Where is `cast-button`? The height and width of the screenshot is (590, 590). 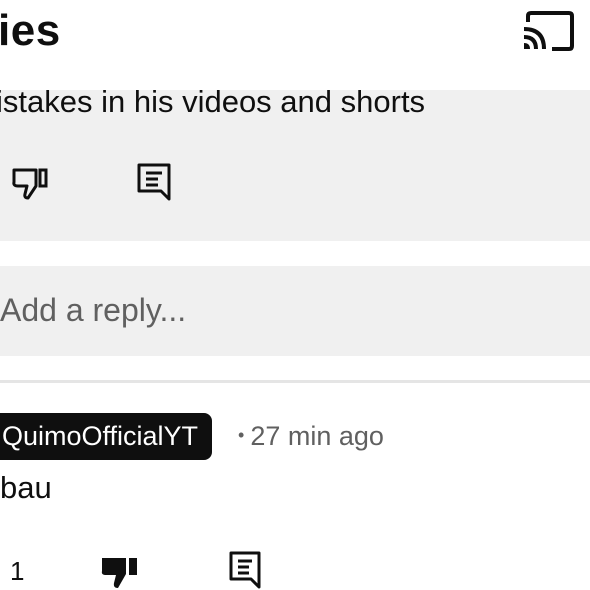 cast-button is located at coordinates (548, 31).